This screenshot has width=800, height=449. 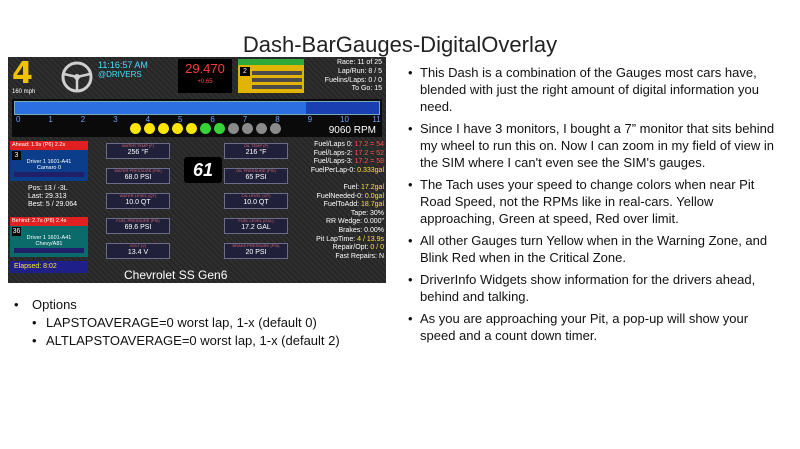 I want to click on gauge-value: 69.6 PSI, so click(x=138, y=227).